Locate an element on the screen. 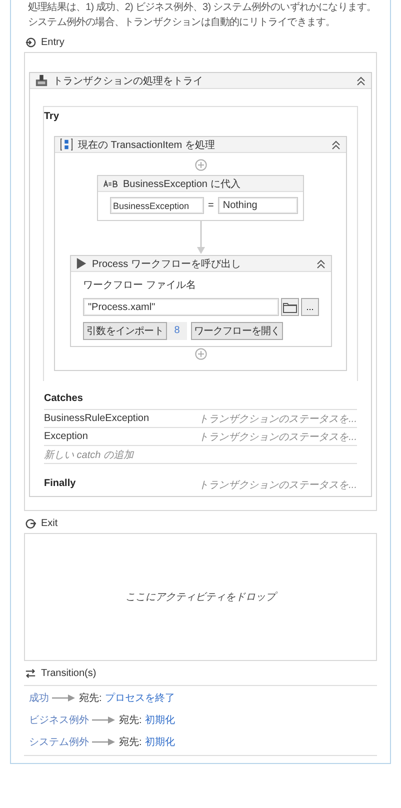 The width and height of the screenshot is (401, 808). folder-icon is located at coordinates (290, 307).